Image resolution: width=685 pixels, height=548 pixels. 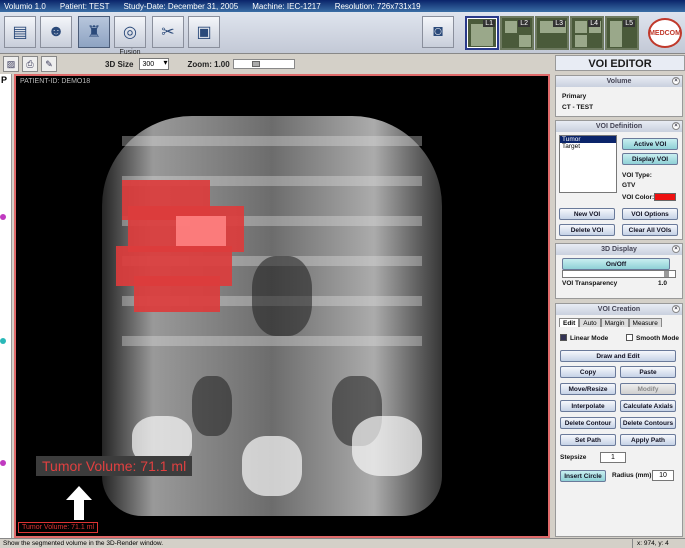 What do you see at coordinates (650, 230) in the screenshot?
I see `clear-all-vois-button: Clear All VOIs` at bounding box center [650, 230].